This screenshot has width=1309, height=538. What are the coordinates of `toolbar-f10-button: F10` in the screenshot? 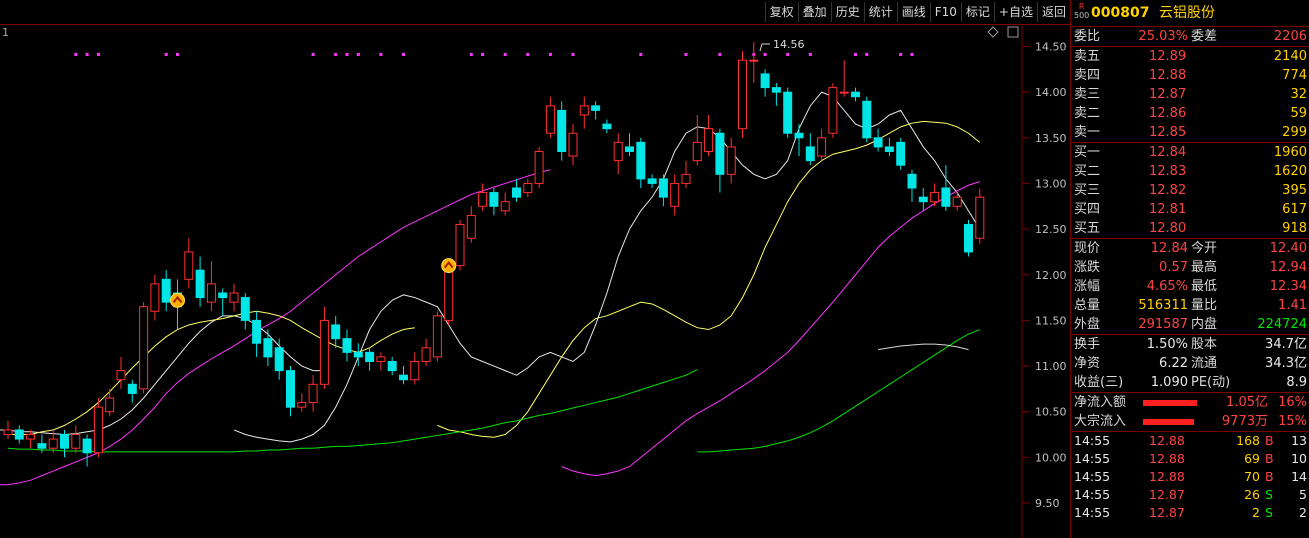 It's located at (945, 12).